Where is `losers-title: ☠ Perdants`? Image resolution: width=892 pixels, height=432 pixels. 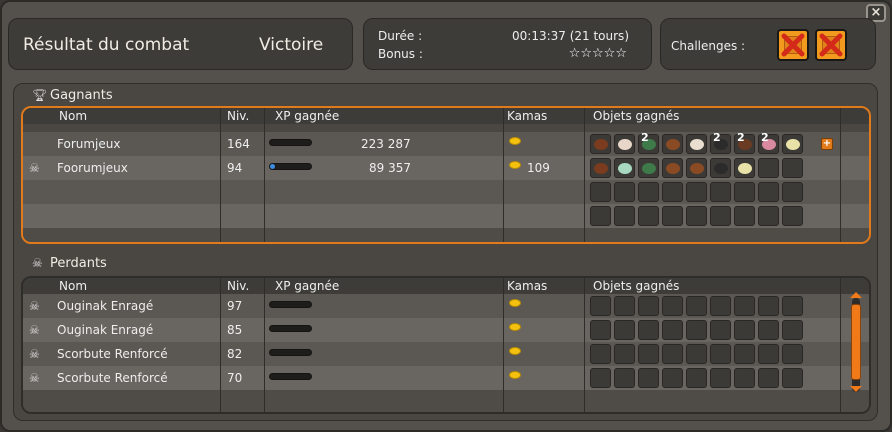 losers-title: ☠ Perdants is located at coordinates (69, 263).